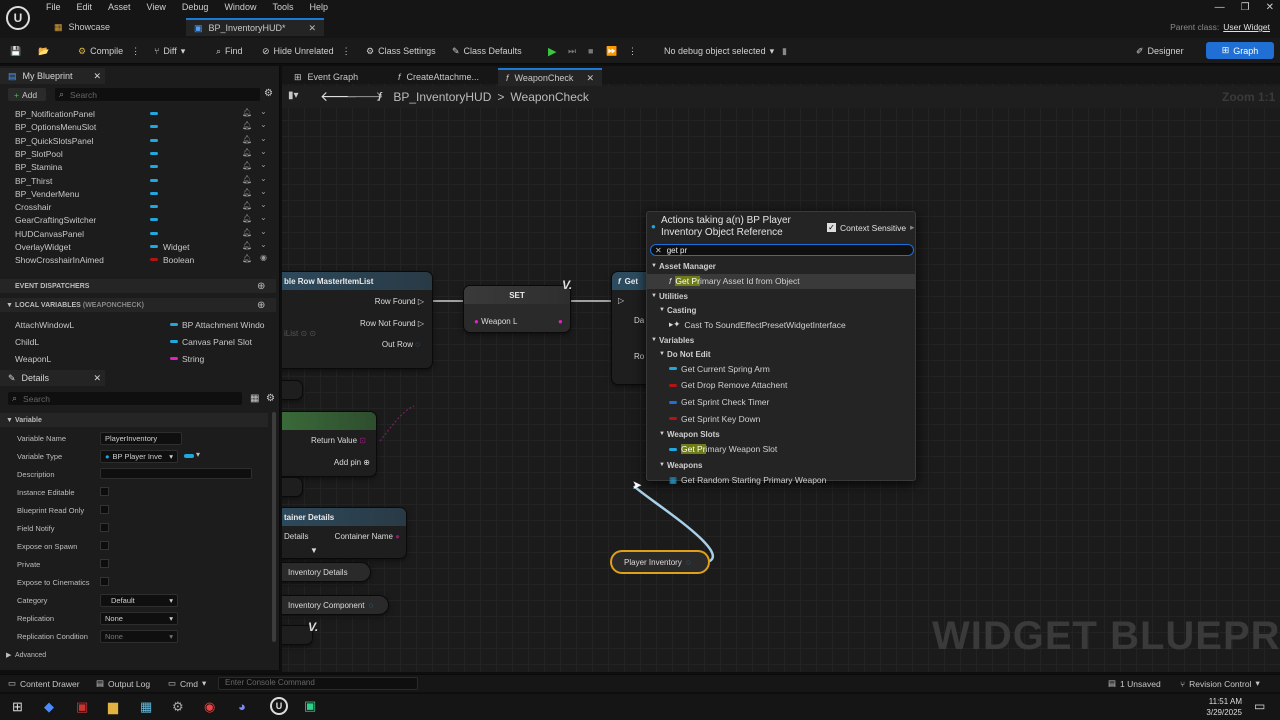 Image resolution: width=1280 pixels, height=720 pixels. What do you see at coordinates (43, 51) in the screenshot?
I see `browse-icon: 📂` at bounding box center [43, 51].